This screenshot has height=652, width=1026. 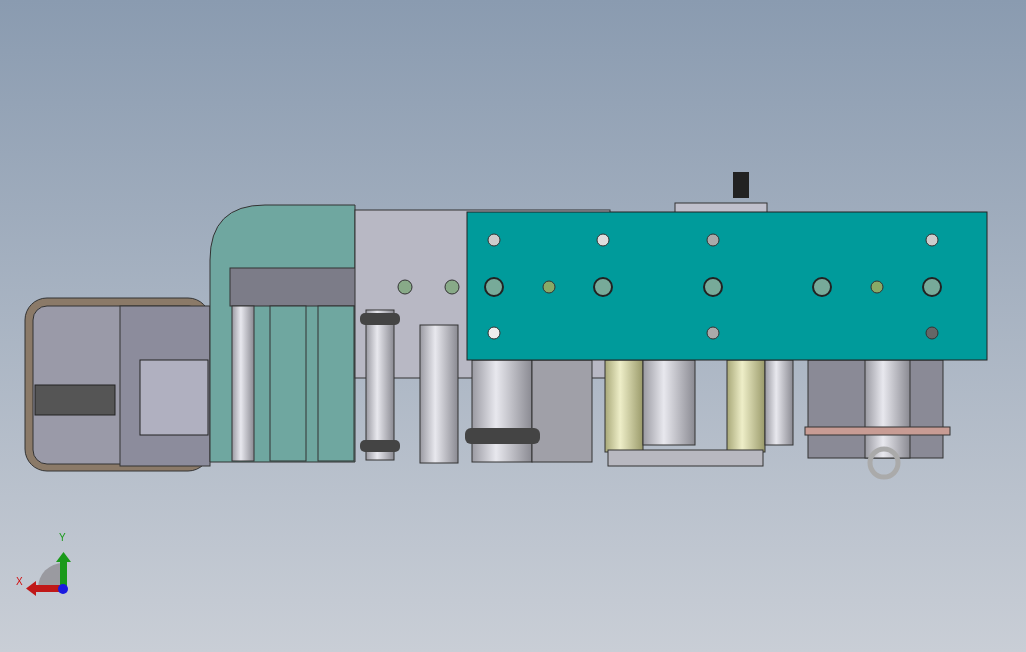 What do you see at coordinates (19, 582) in the screenshot?
I see `x-axis-label: X` at bounding box center [19, 582].